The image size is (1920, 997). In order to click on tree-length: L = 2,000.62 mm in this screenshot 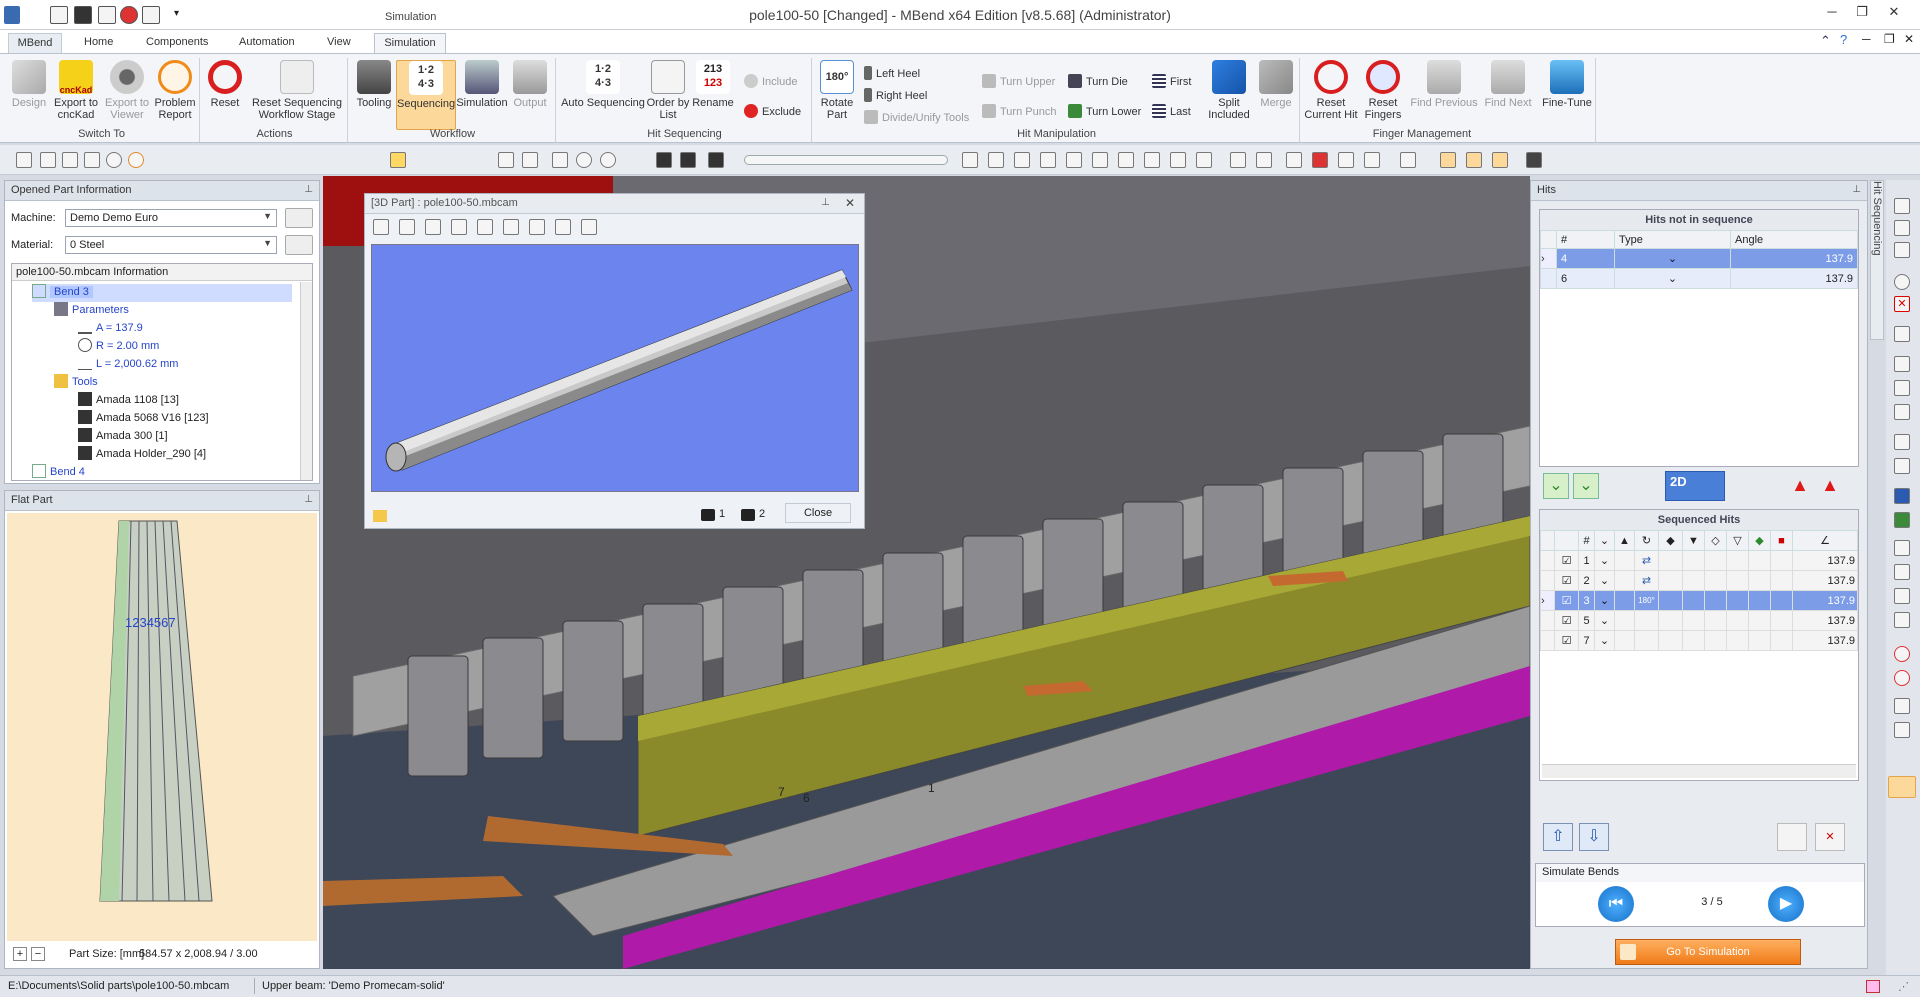, I will do `click(128, 365)`.